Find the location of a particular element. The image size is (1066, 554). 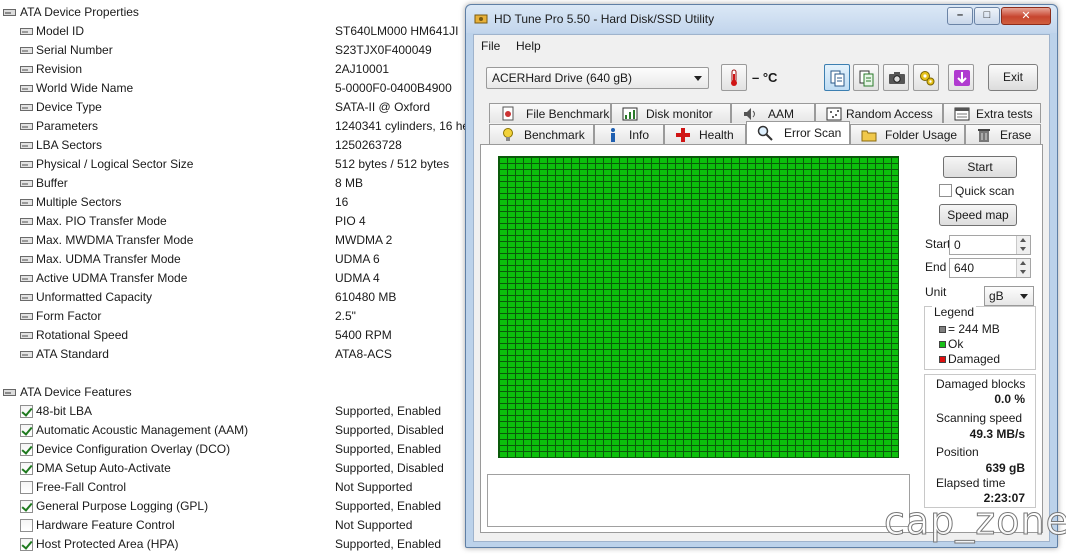

property-value: UDMA 4 is located at coordinates (357, 278).